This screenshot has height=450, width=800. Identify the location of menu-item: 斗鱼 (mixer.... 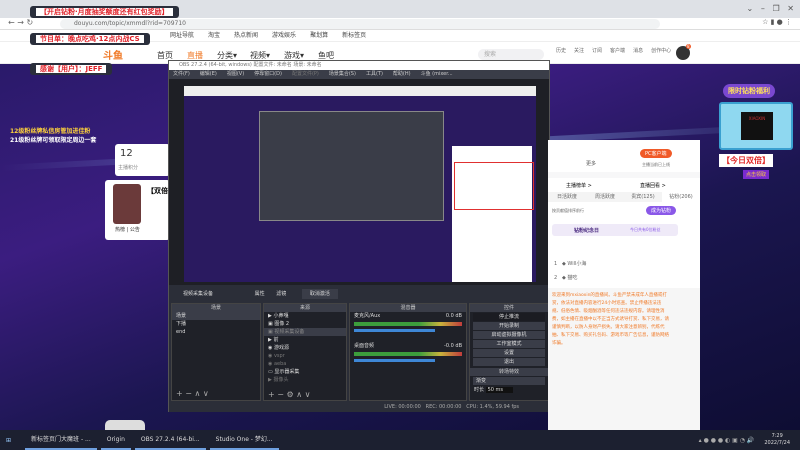
(437, 74).